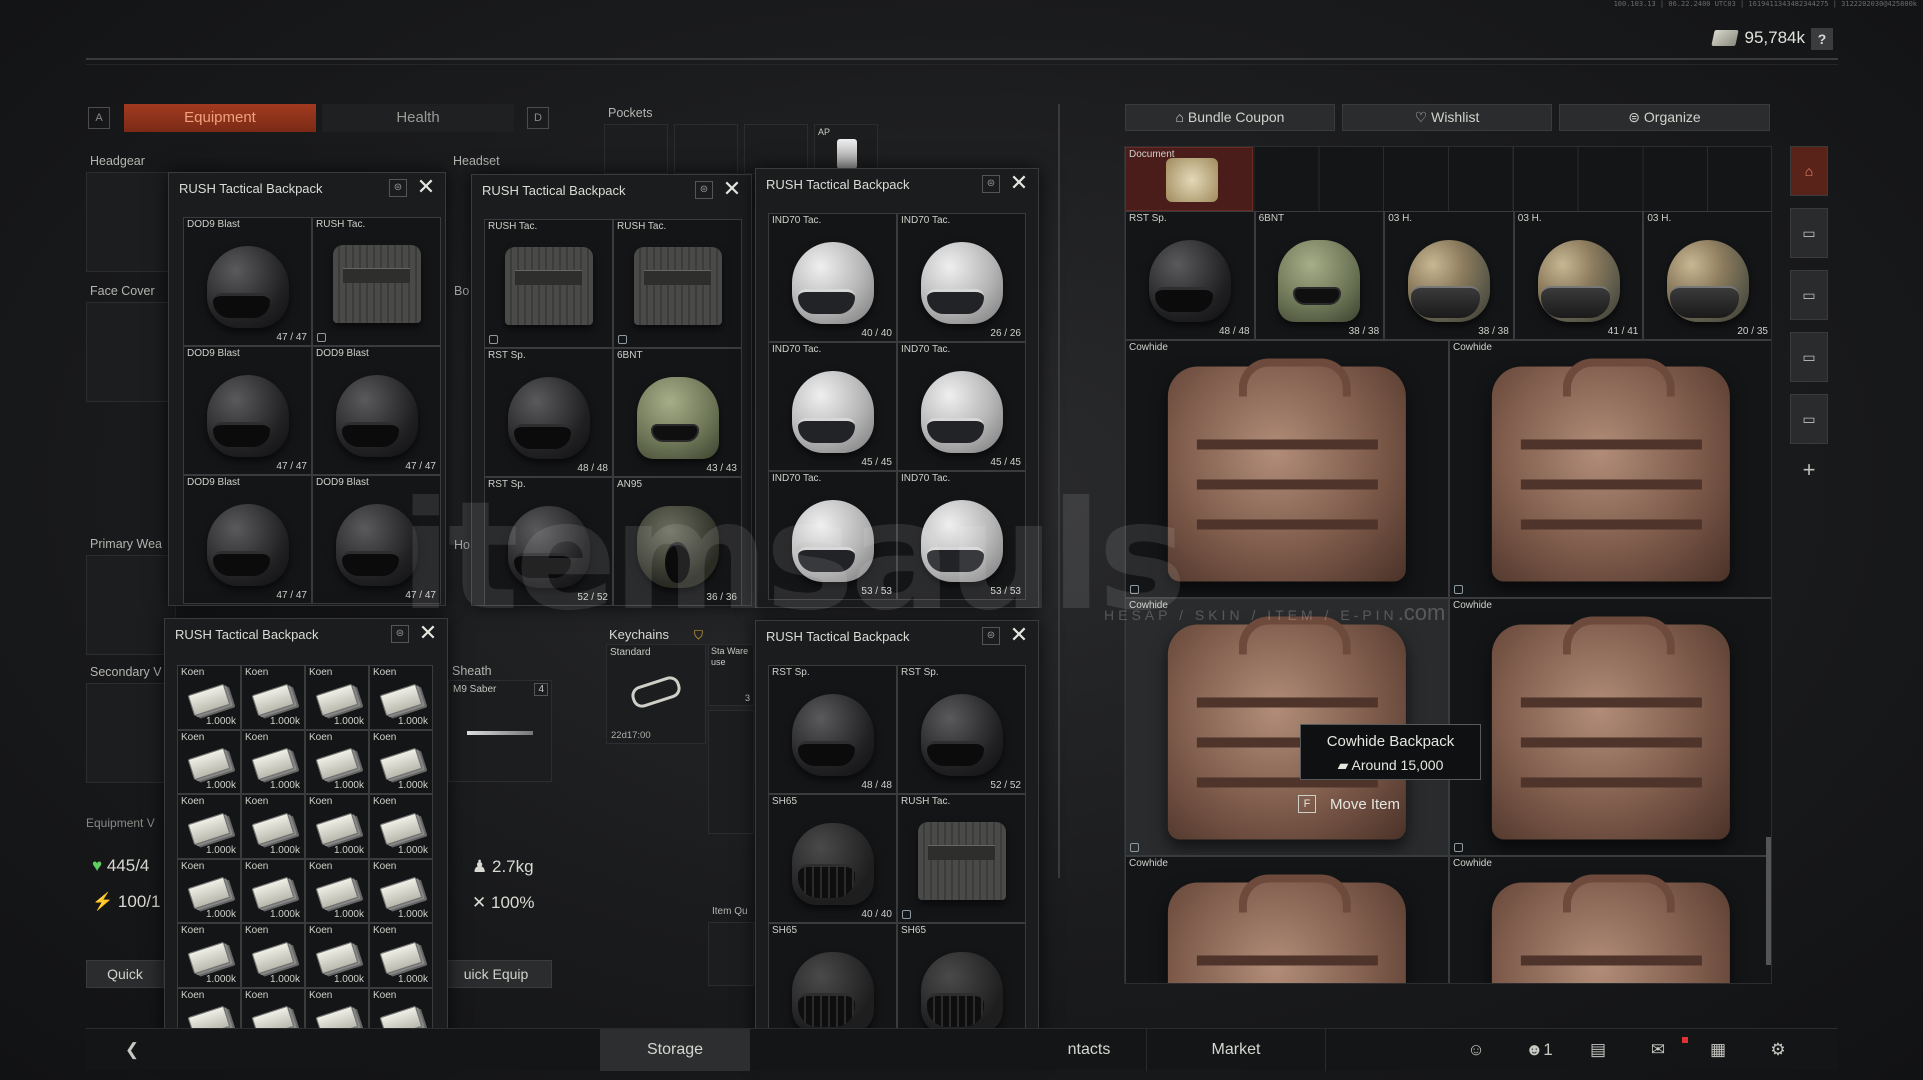  What do you see at coordinates (1089, 1050) in the screenshot?
I see `tab-contacts: ntacts` at bounding box center [1089, 1050].